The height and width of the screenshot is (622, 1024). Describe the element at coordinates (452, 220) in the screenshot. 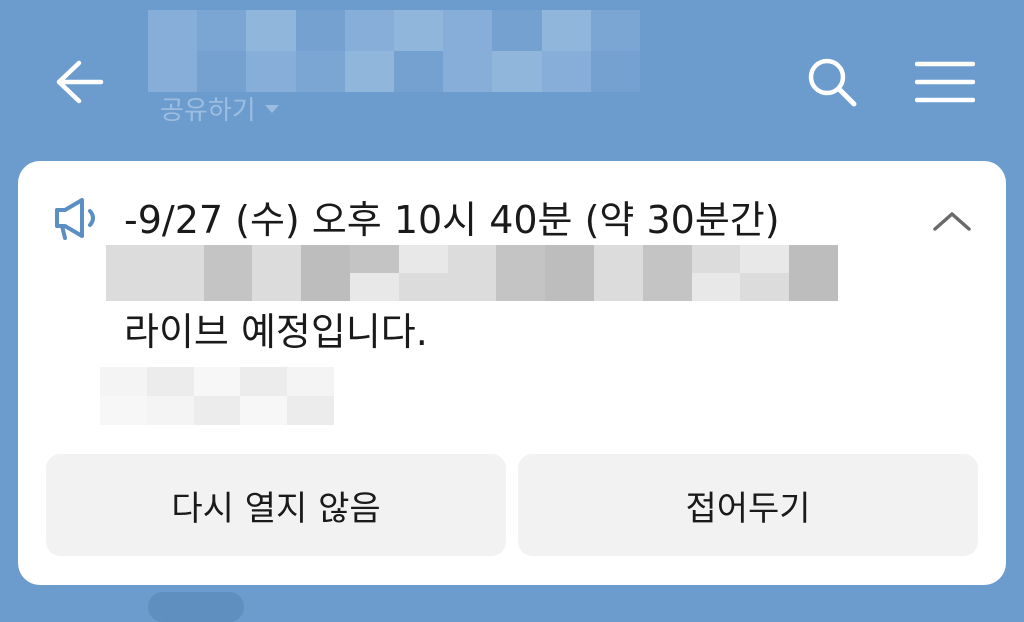

I see `notice-schedule-text: -9/27 (수) 오후 10시 40분 (약 30분간)` at that location.